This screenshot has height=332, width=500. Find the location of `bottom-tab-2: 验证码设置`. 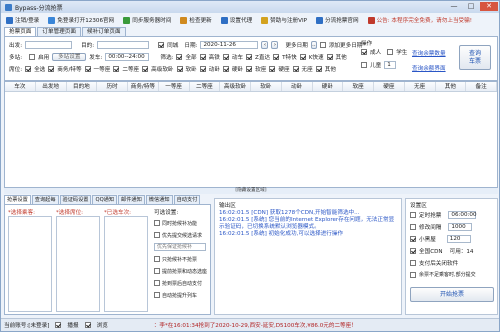

bottom-tab-2: 验证码设置 is located at coordinates (75, 199).